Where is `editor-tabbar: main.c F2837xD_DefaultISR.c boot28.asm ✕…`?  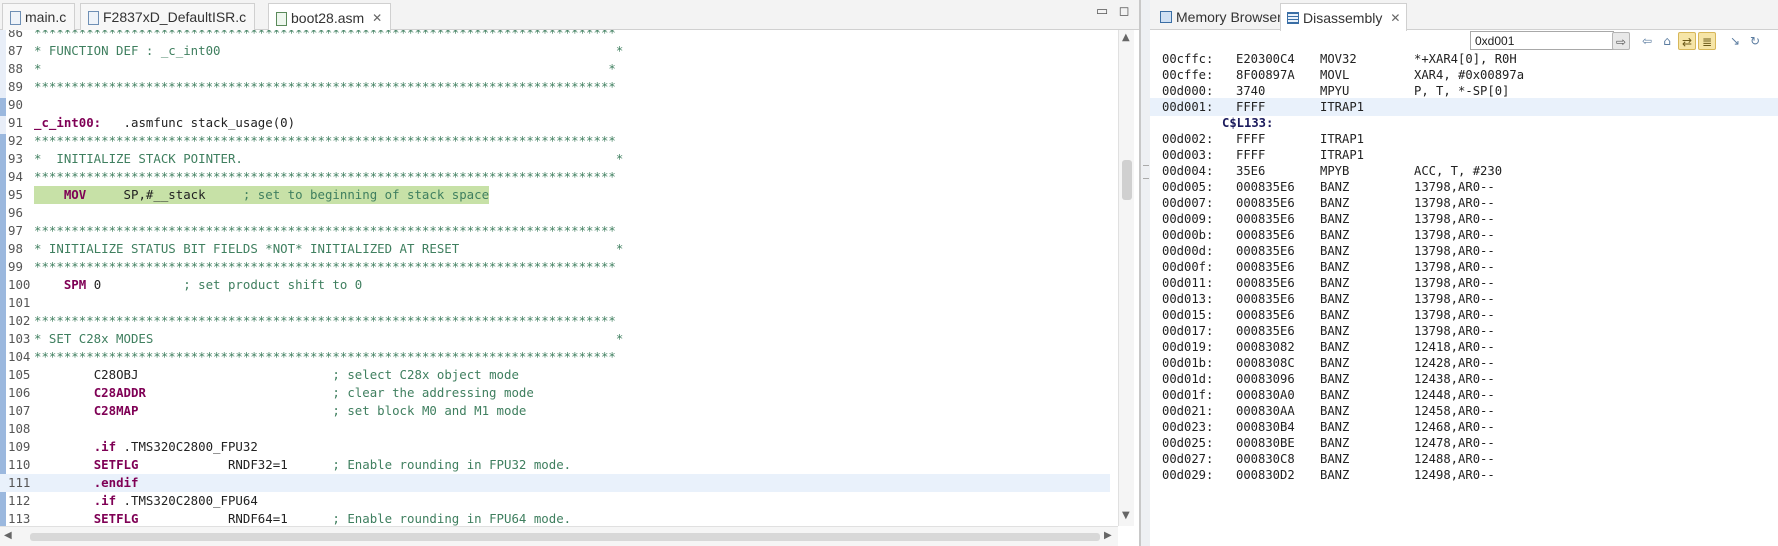
editor-tabbar: main.c F2837xD_DefaultISR.c boot28.asm ✕… is located at coordinates (569, 15).